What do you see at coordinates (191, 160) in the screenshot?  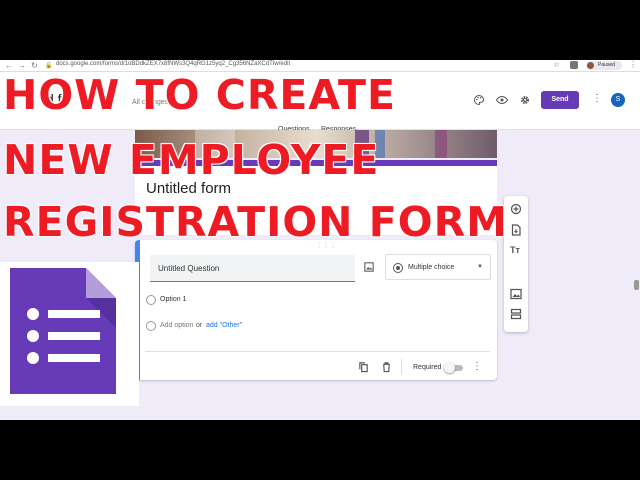 I see `overlay-title-line-2: NEW EMPLOYEE` at bounding box center [191, 160].